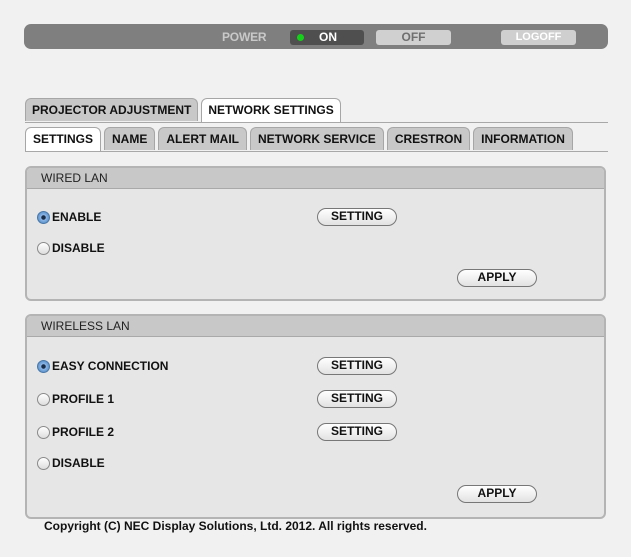 The height and width of the screenshot is (557, 631). Describe the element at coordinates (315, 326) in the screenshot. I see `wireless-lan-title: WIRELESS LAN` at that location.